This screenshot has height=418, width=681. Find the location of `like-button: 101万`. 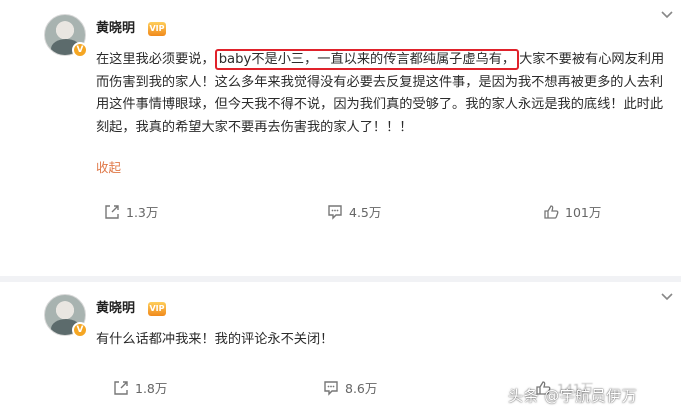

like-button: 101万 is located at coordinates (572, 211).